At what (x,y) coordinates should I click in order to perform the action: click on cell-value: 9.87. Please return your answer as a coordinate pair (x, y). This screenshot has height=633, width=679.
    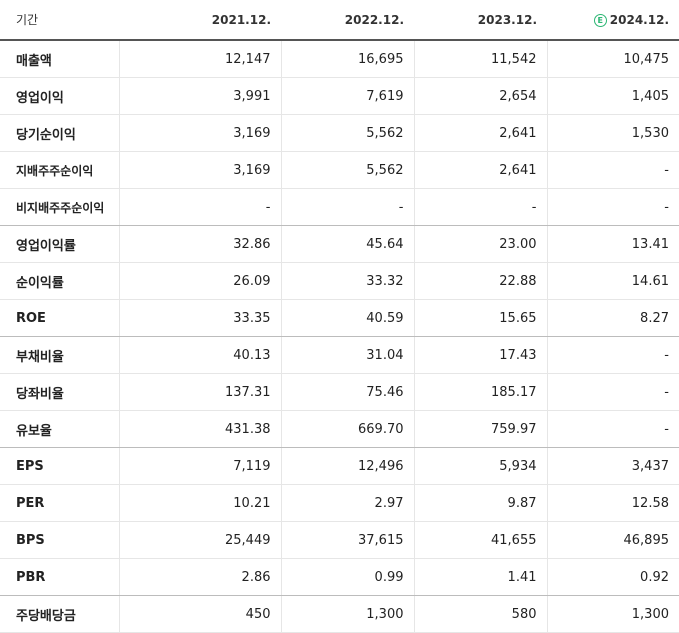
    Looking at the image, I should click on (481, 503).